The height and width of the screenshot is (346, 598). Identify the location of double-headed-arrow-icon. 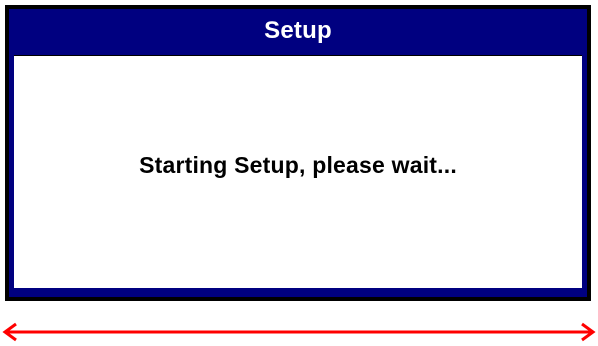
(299, 332).